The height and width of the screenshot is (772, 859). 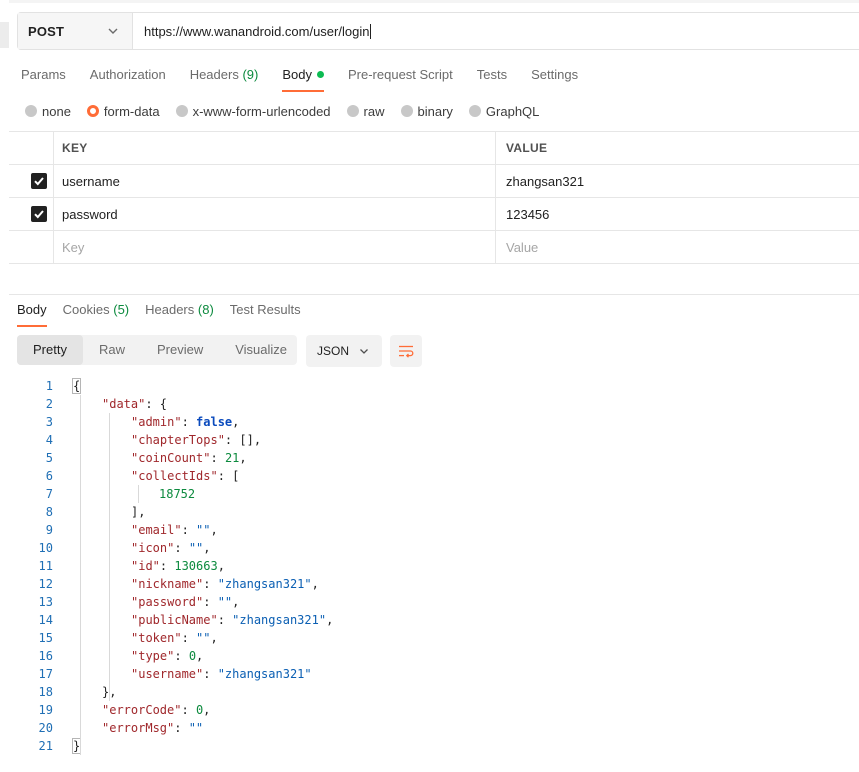 I want to click on line-number: 18, so click(x=45, y=692).